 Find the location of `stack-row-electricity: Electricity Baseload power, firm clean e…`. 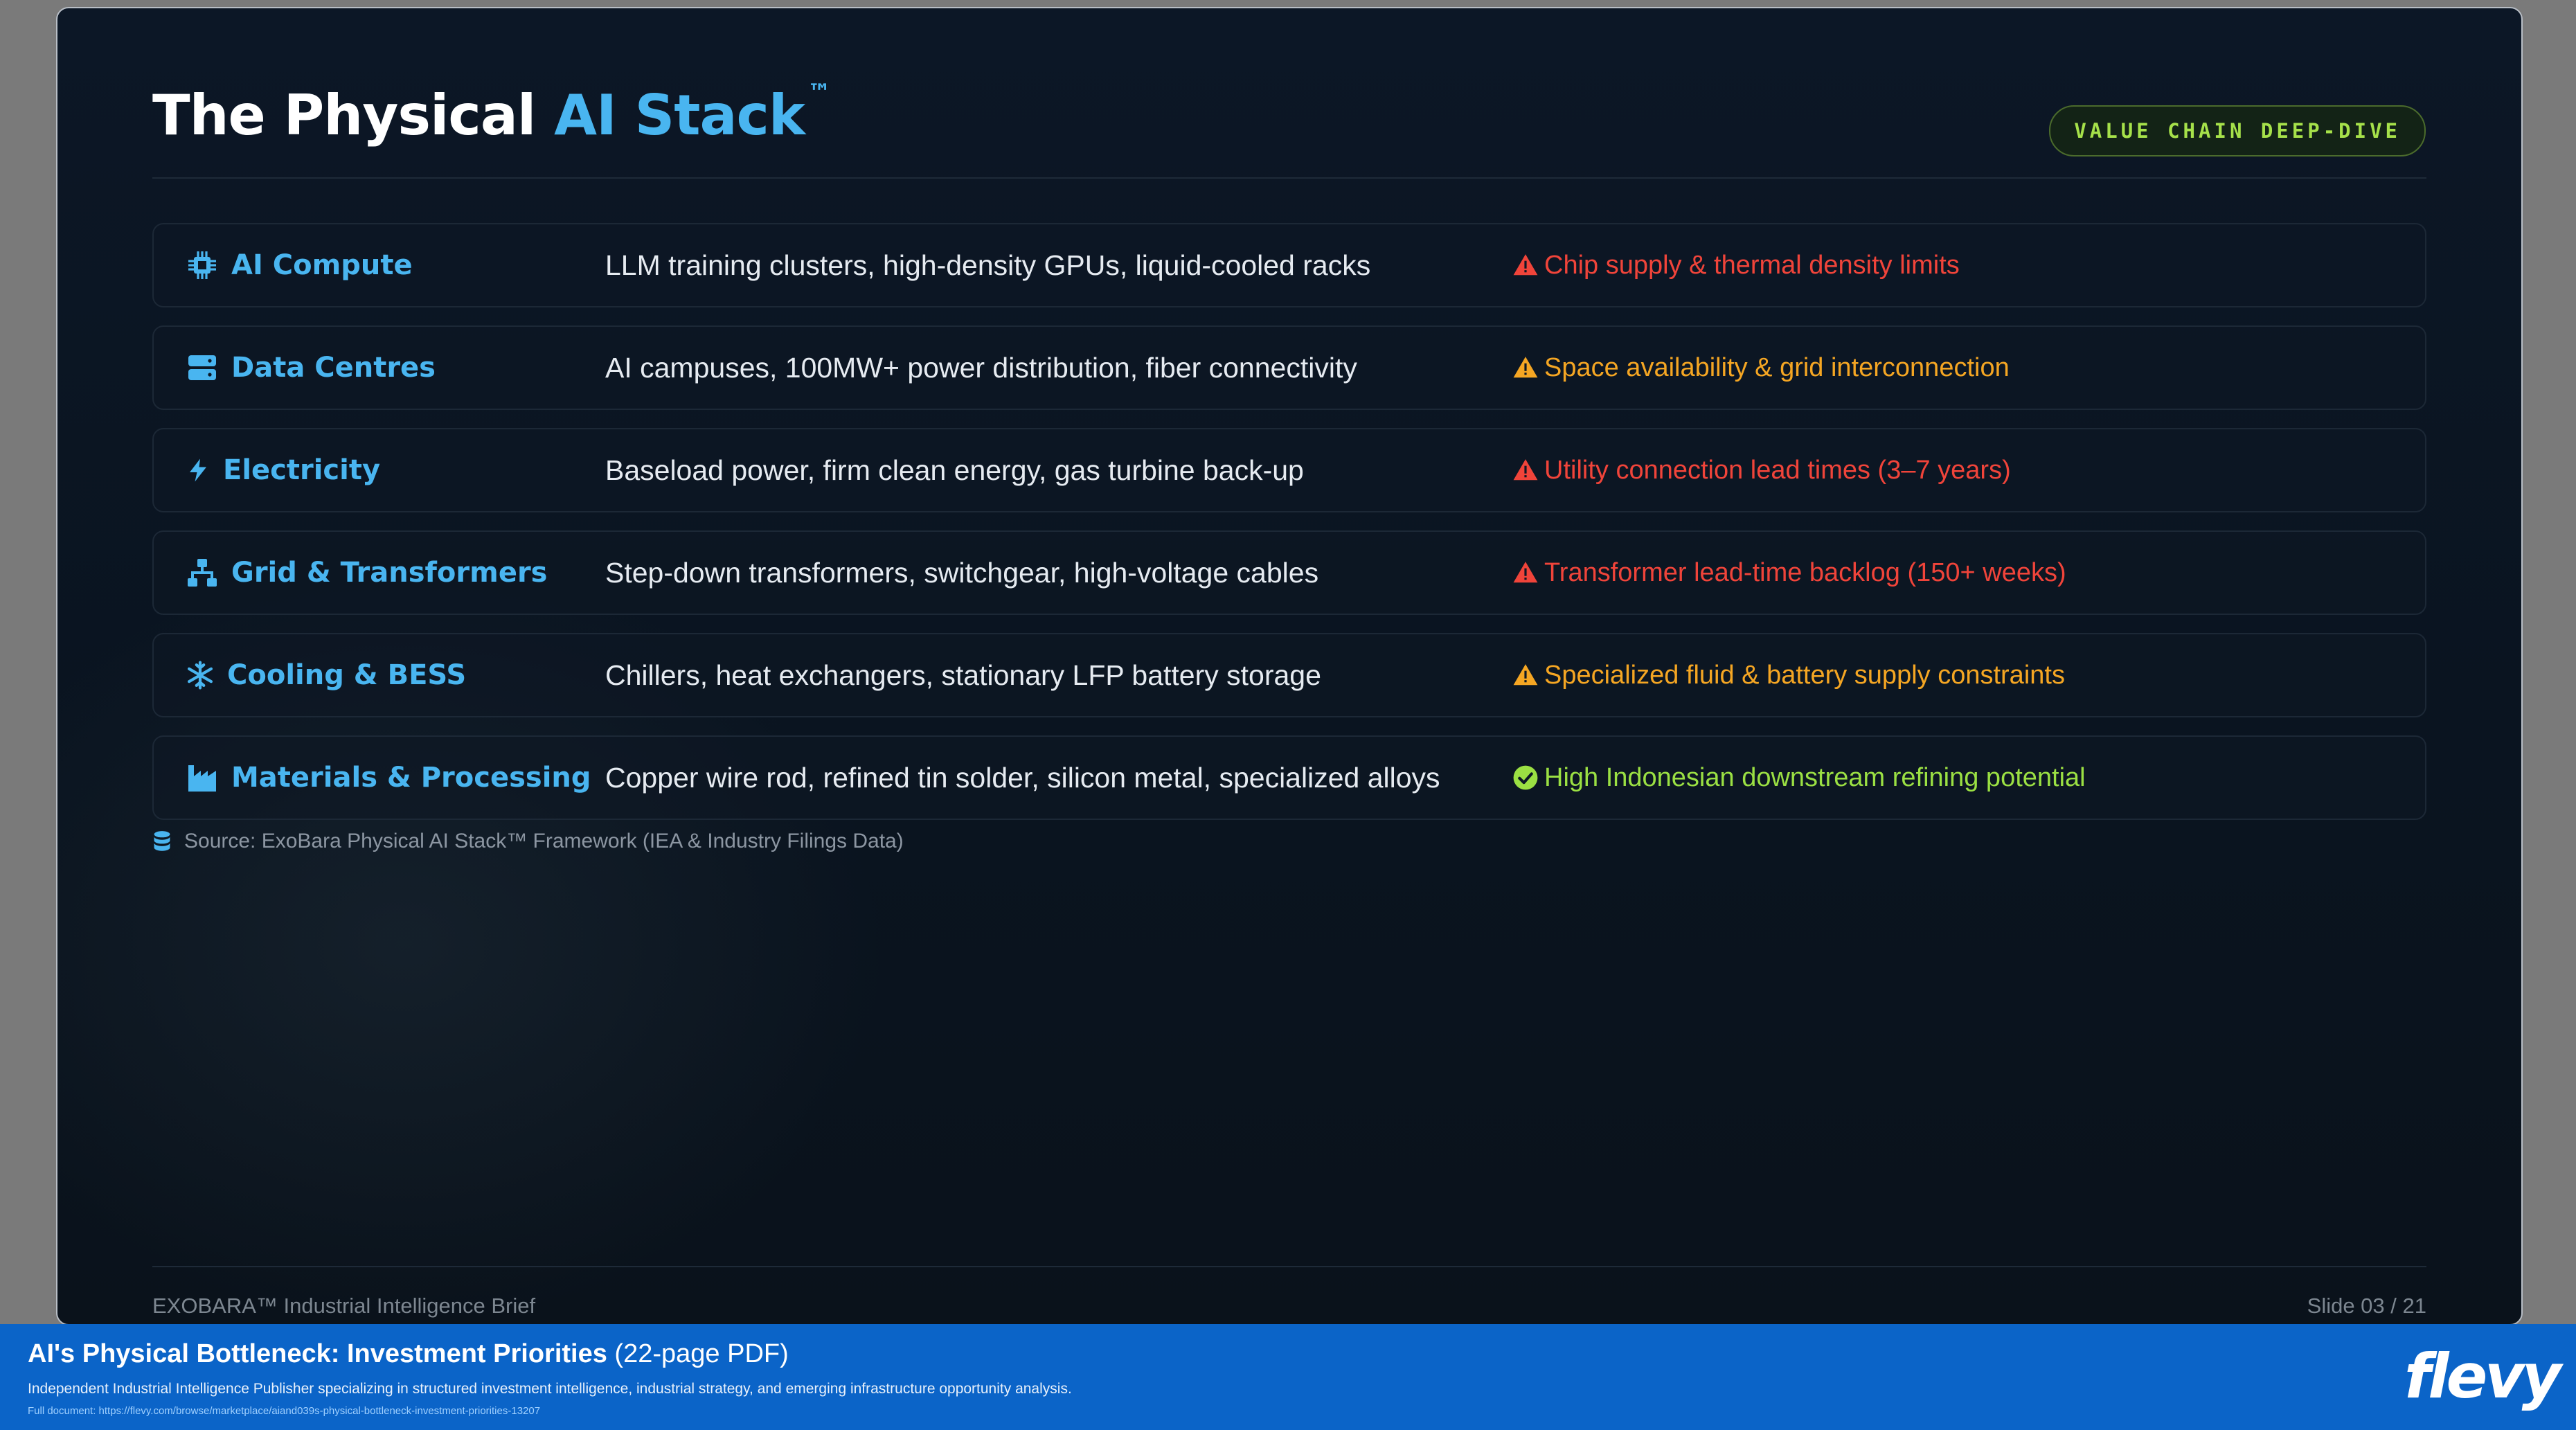

stack-row-electricity: Electricity Baseload power, firm clean e… is located at coordinates (1289, 470).